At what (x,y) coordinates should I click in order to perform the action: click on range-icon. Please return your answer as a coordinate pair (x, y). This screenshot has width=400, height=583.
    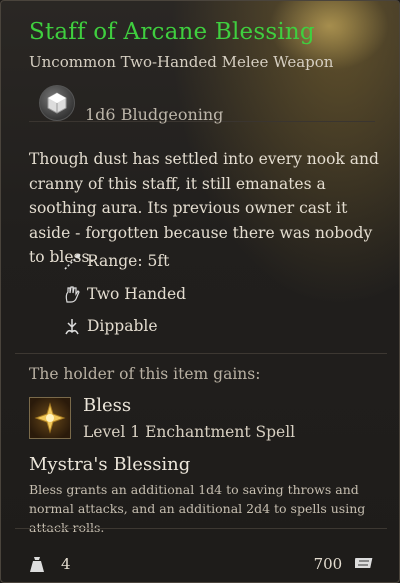
    Looking at the image, I should click on (72, 262).